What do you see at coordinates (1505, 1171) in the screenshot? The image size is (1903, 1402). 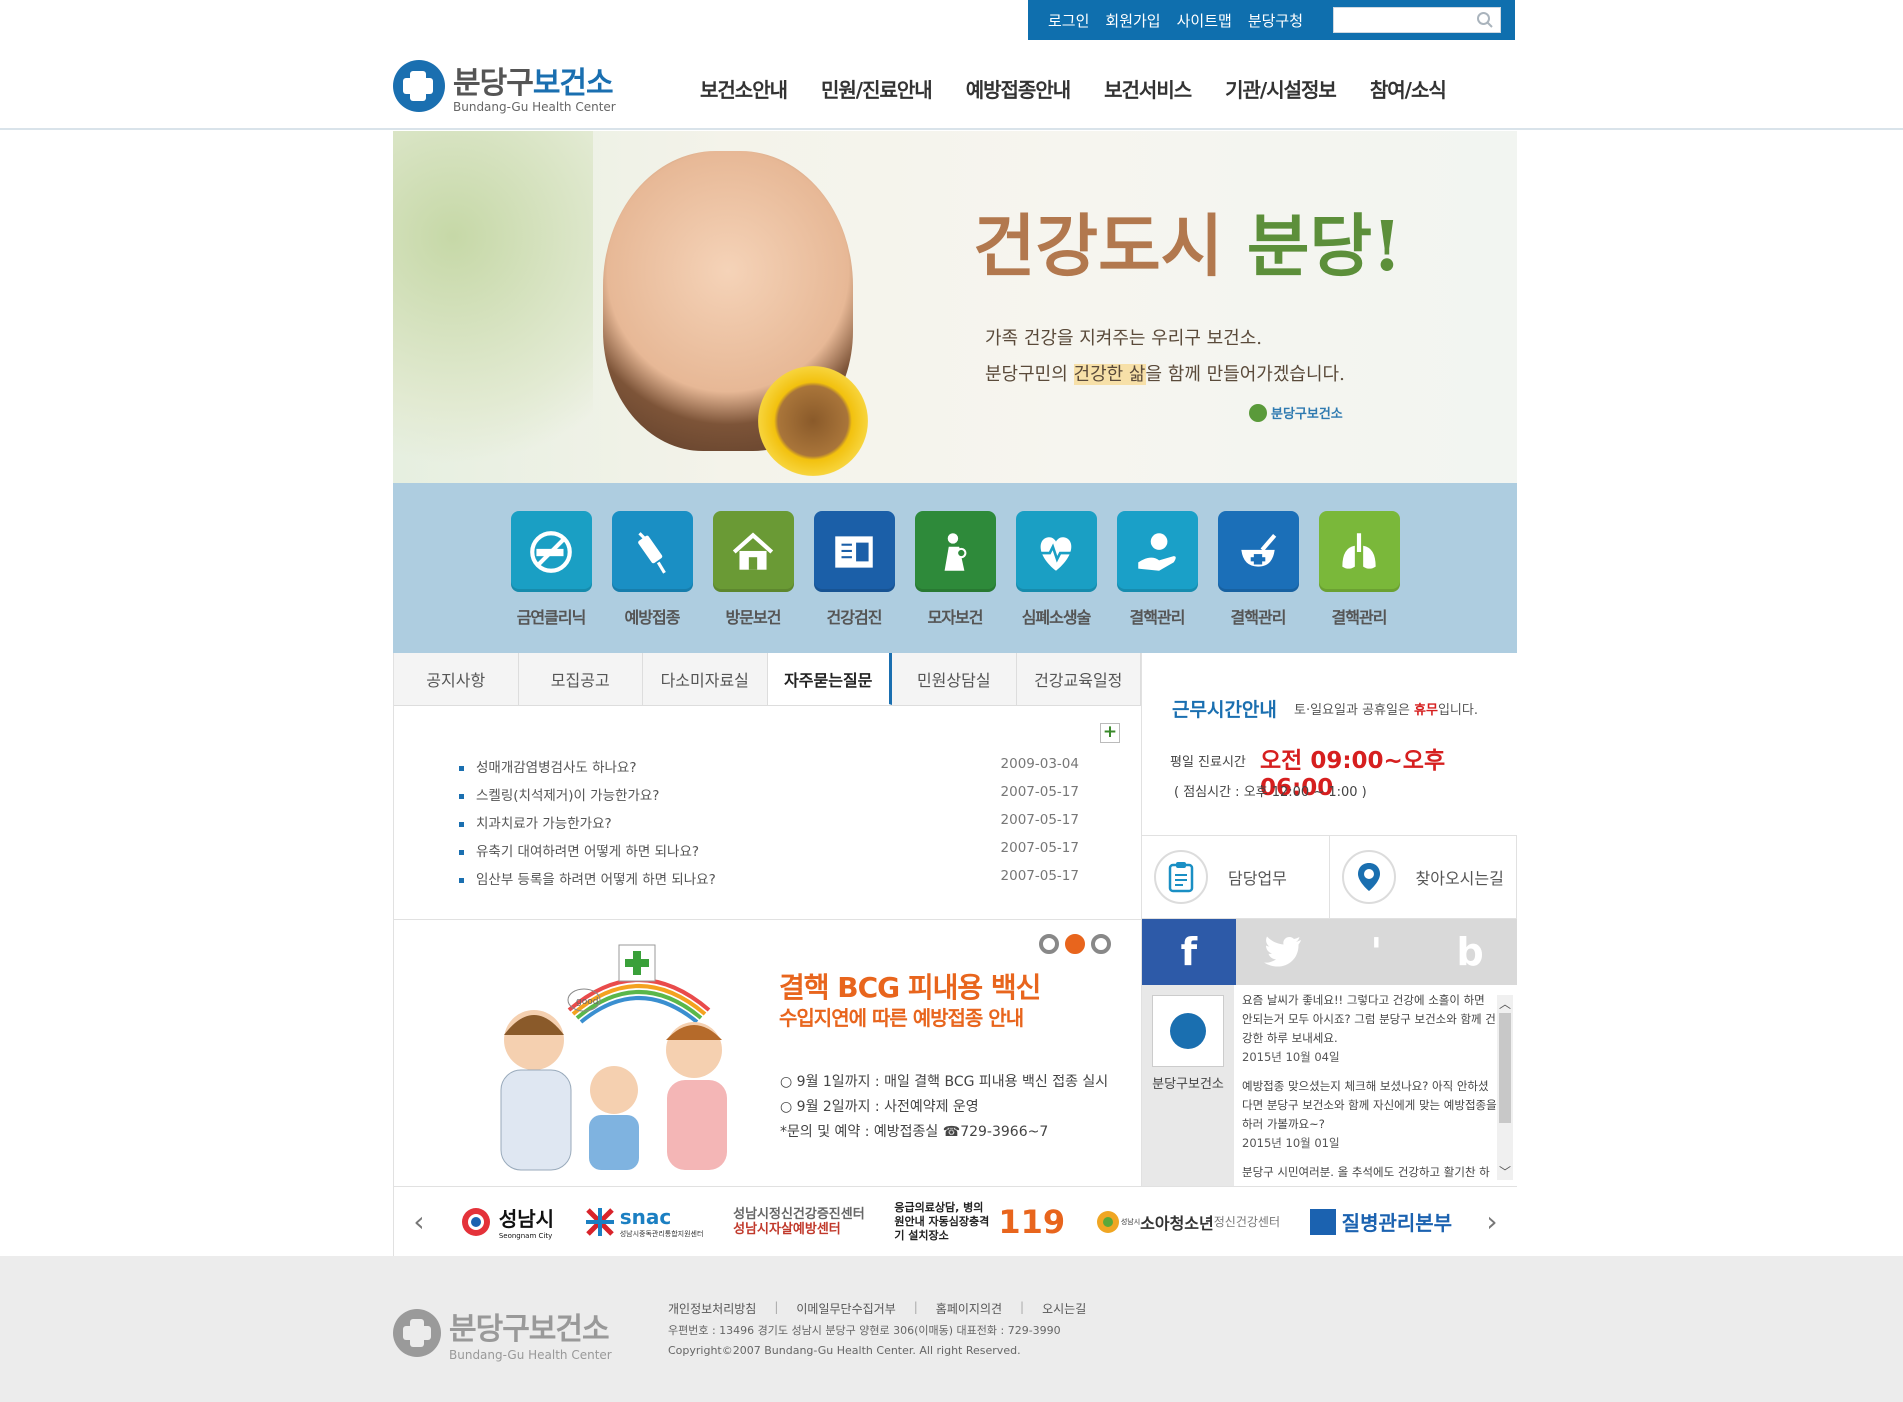 I see `scroll-down-icon: ﹀` at bounding box center [1505, 1171].